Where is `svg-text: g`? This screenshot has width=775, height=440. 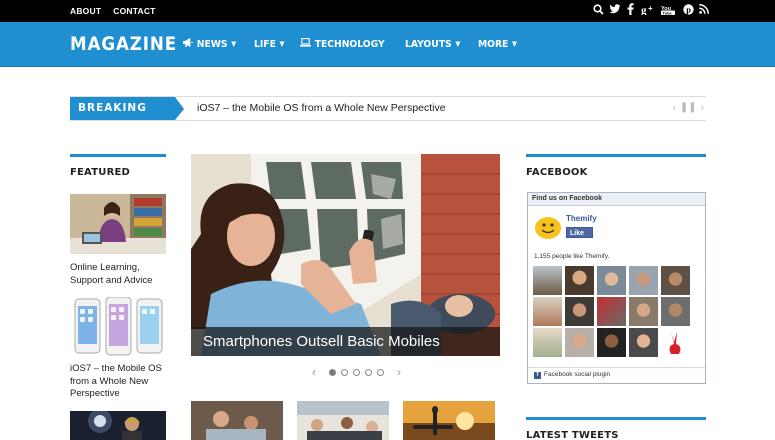 svg-text: g is located at coordinates (644, 9).